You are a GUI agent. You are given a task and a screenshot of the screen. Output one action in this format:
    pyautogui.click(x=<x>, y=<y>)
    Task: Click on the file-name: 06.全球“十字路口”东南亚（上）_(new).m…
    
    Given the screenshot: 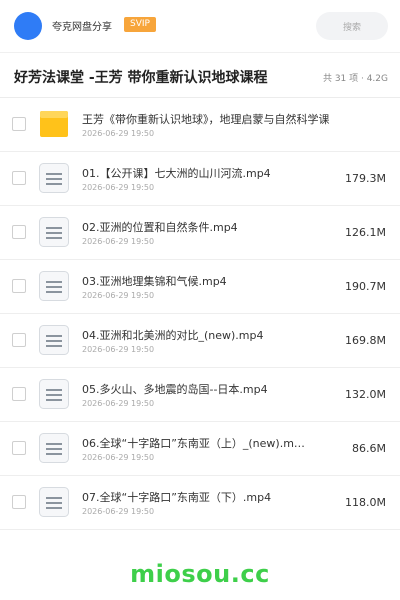 What is the action you would take?
    pyautogui.click(x=193, y=443)
    